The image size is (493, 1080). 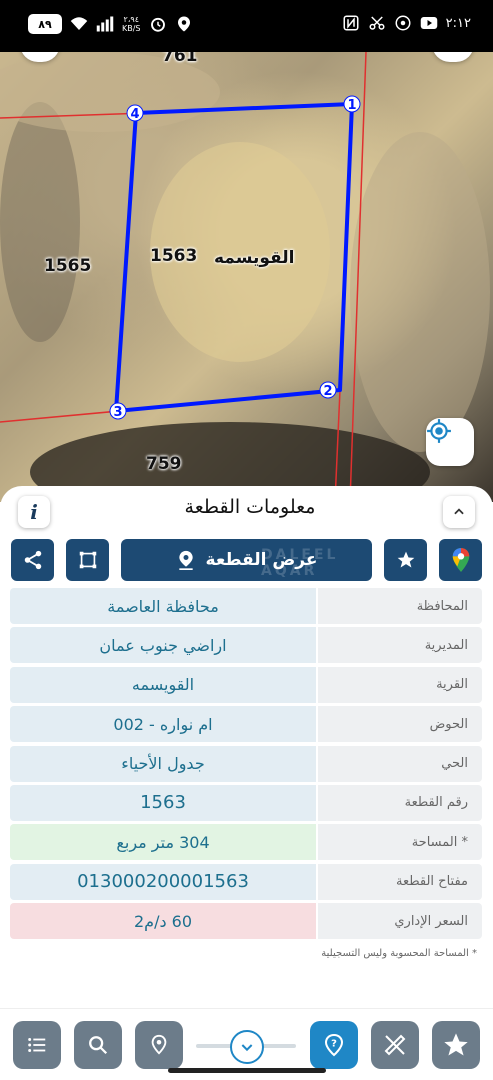 I want to click on collapse-button, so click(x=459, y=512).